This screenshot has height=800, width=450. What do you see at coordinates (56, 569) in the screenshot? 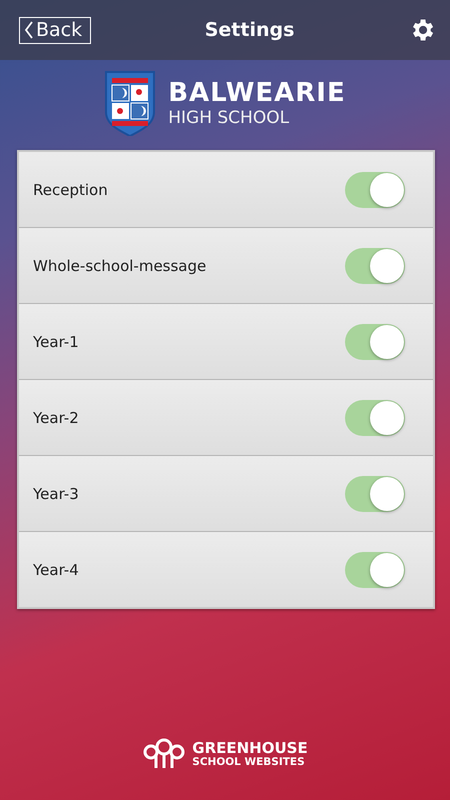
I see `setting-label: Year-4` at bounding box center [56, 569].